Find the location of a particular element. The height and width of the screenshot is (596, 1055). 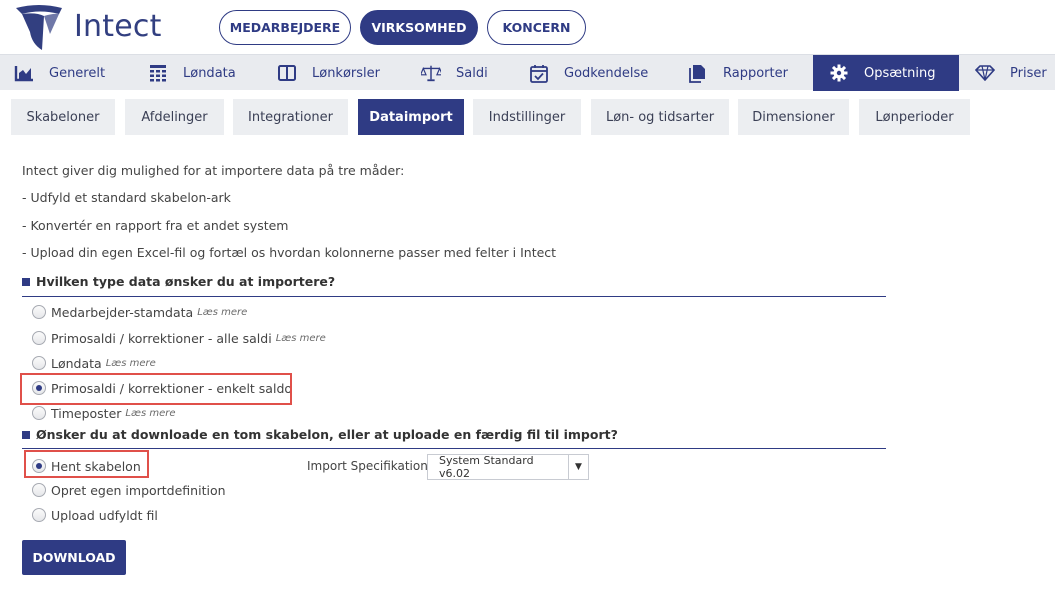

nav-saldi: Saldi is located at coordinates (454, 73).